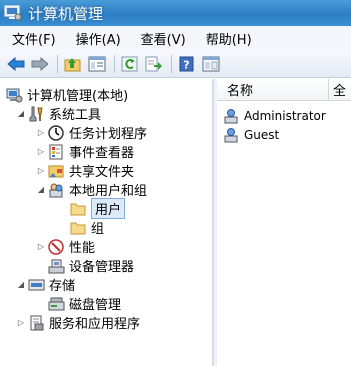 This screenshot has height=366, width=351. I want to click on tree-label-disk-management: 磁盘管理, so click(95, 305).